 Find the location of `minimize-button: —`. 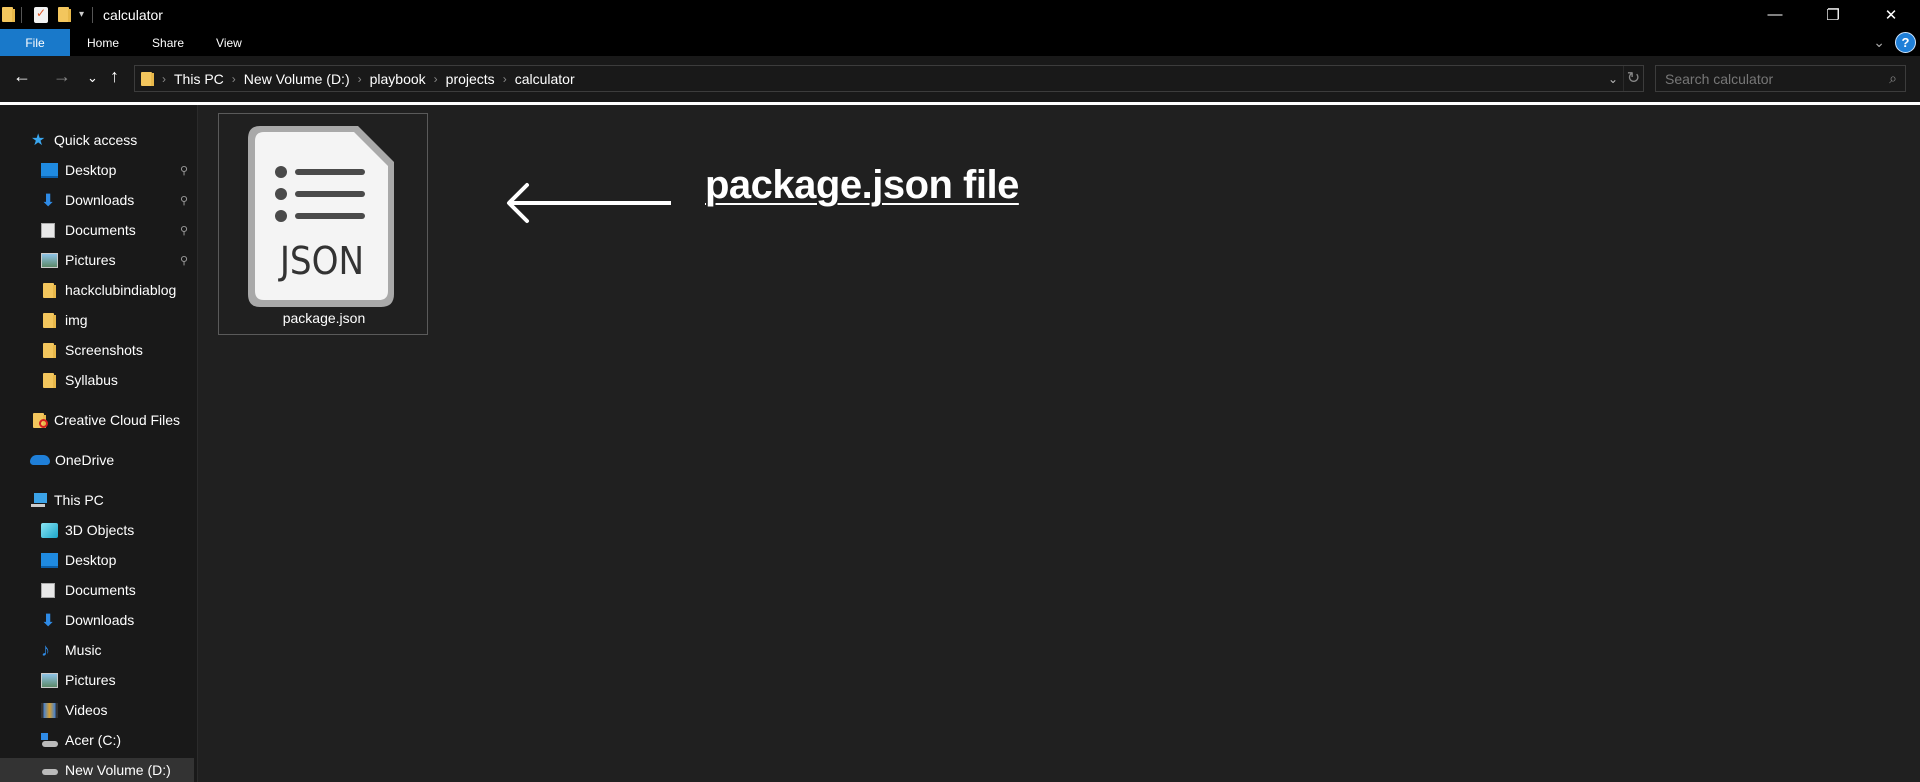

minimize-button: — is located at coordinates (1775, 14).